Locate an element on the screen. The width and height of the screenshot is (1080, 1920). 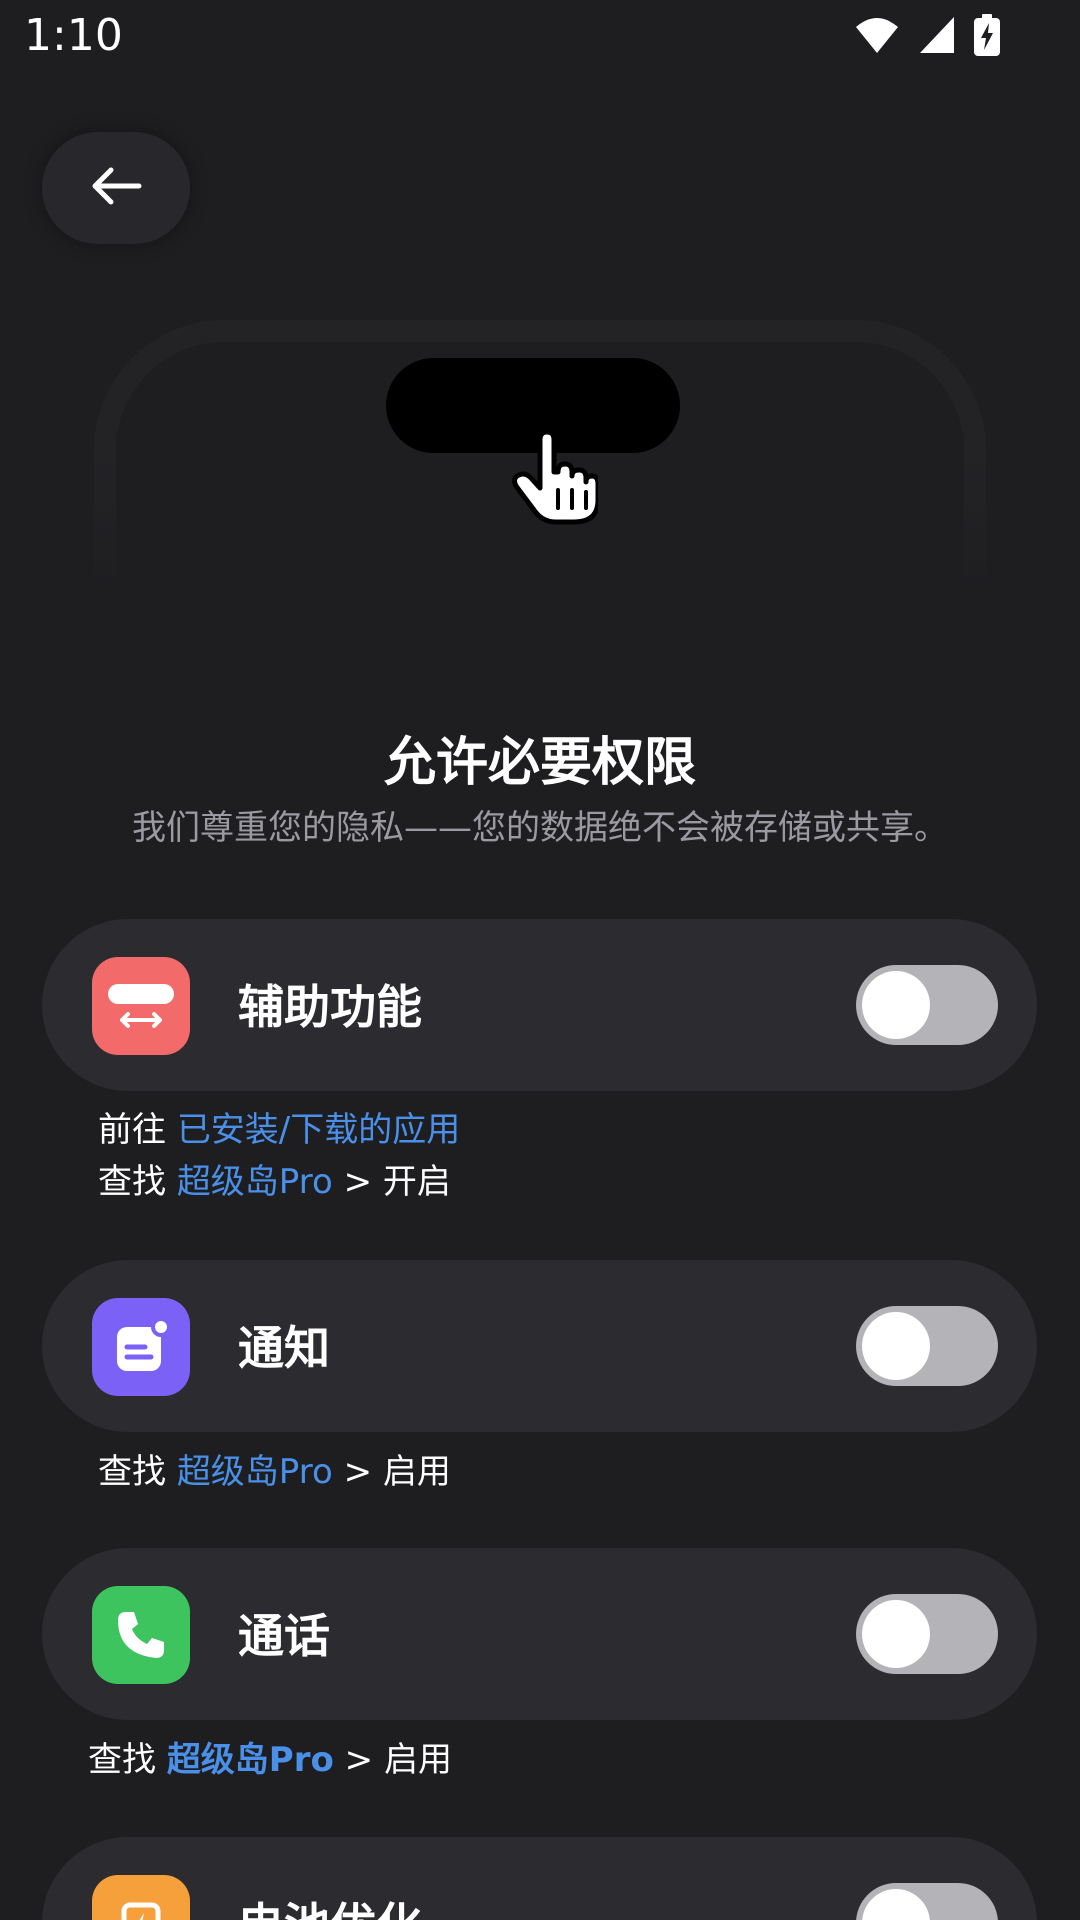
permission-card-phone: 通话 is located at coordinates (539, 1634).